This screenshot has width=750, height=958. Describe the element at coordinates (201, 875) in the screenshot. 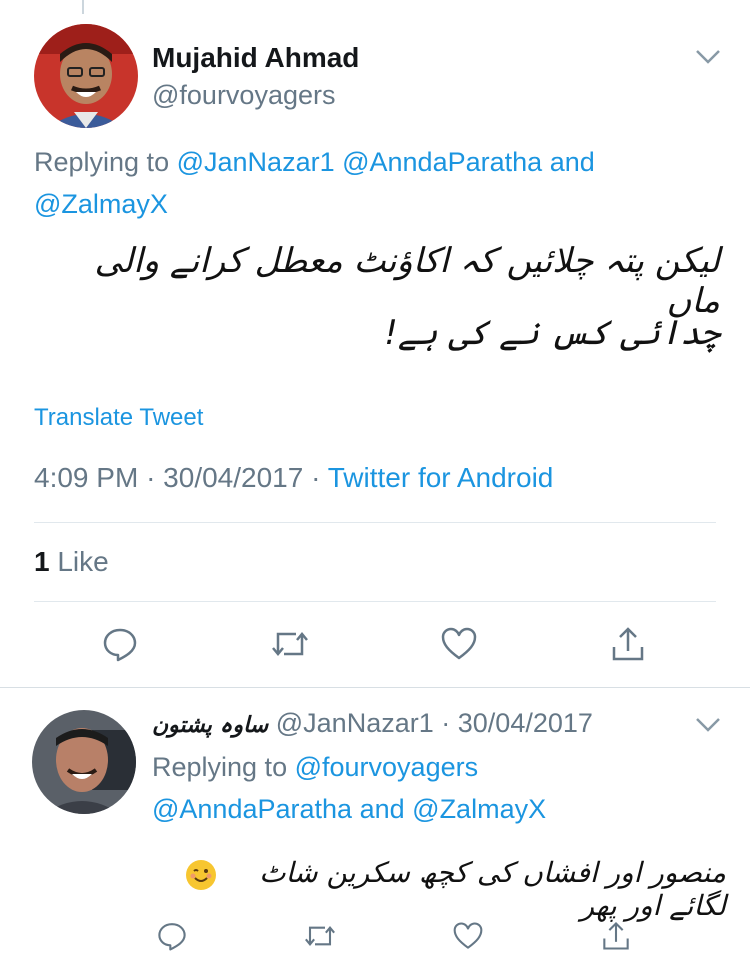

I see `wink-emoji-icon` at that location.